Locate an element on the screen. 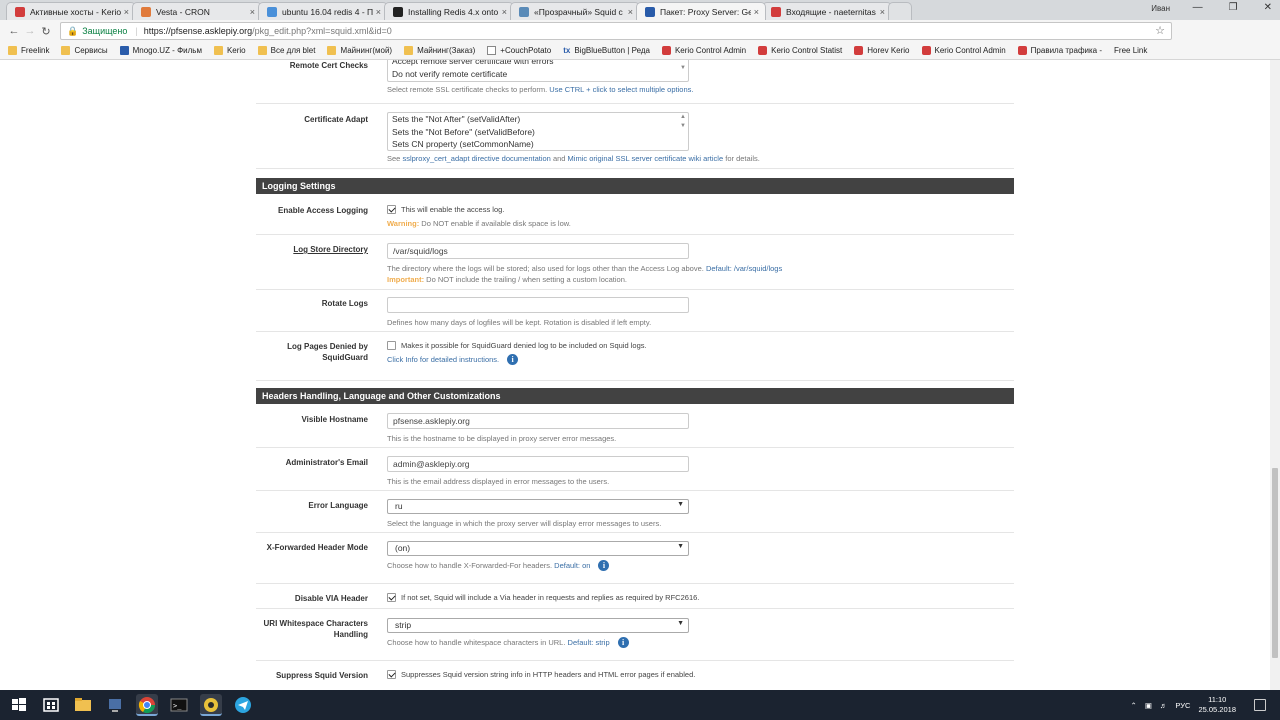 The width and height of the screenshot is (1280, 720). bookmark-label: Freelink is located at coordinates (35, 50).